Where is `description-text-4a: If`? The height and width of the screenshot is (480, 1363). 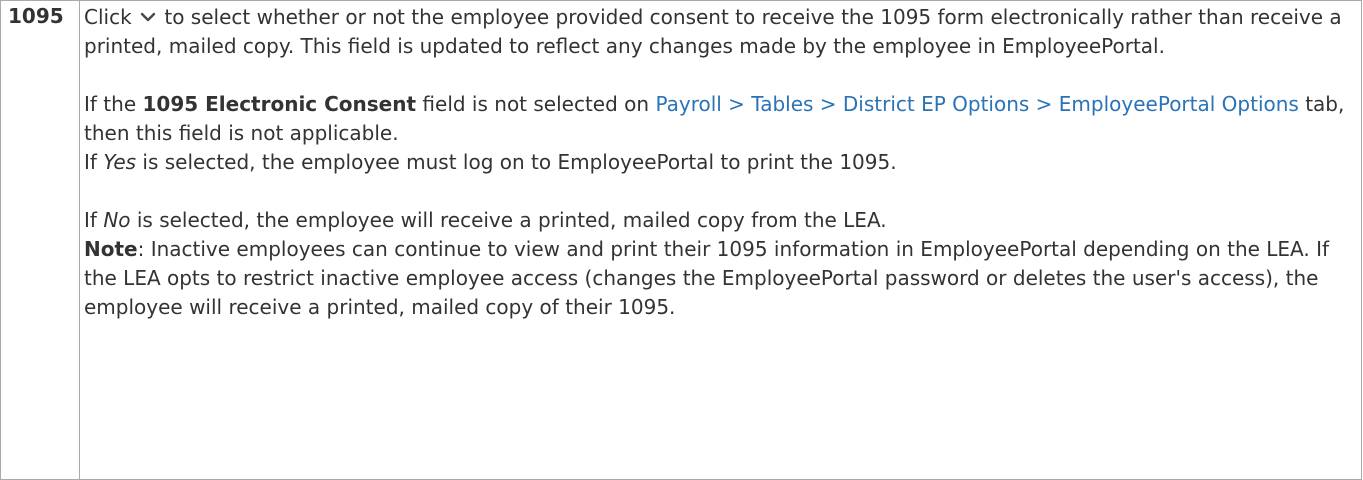
description-text-4a: If is located at coordinates (90, 220).